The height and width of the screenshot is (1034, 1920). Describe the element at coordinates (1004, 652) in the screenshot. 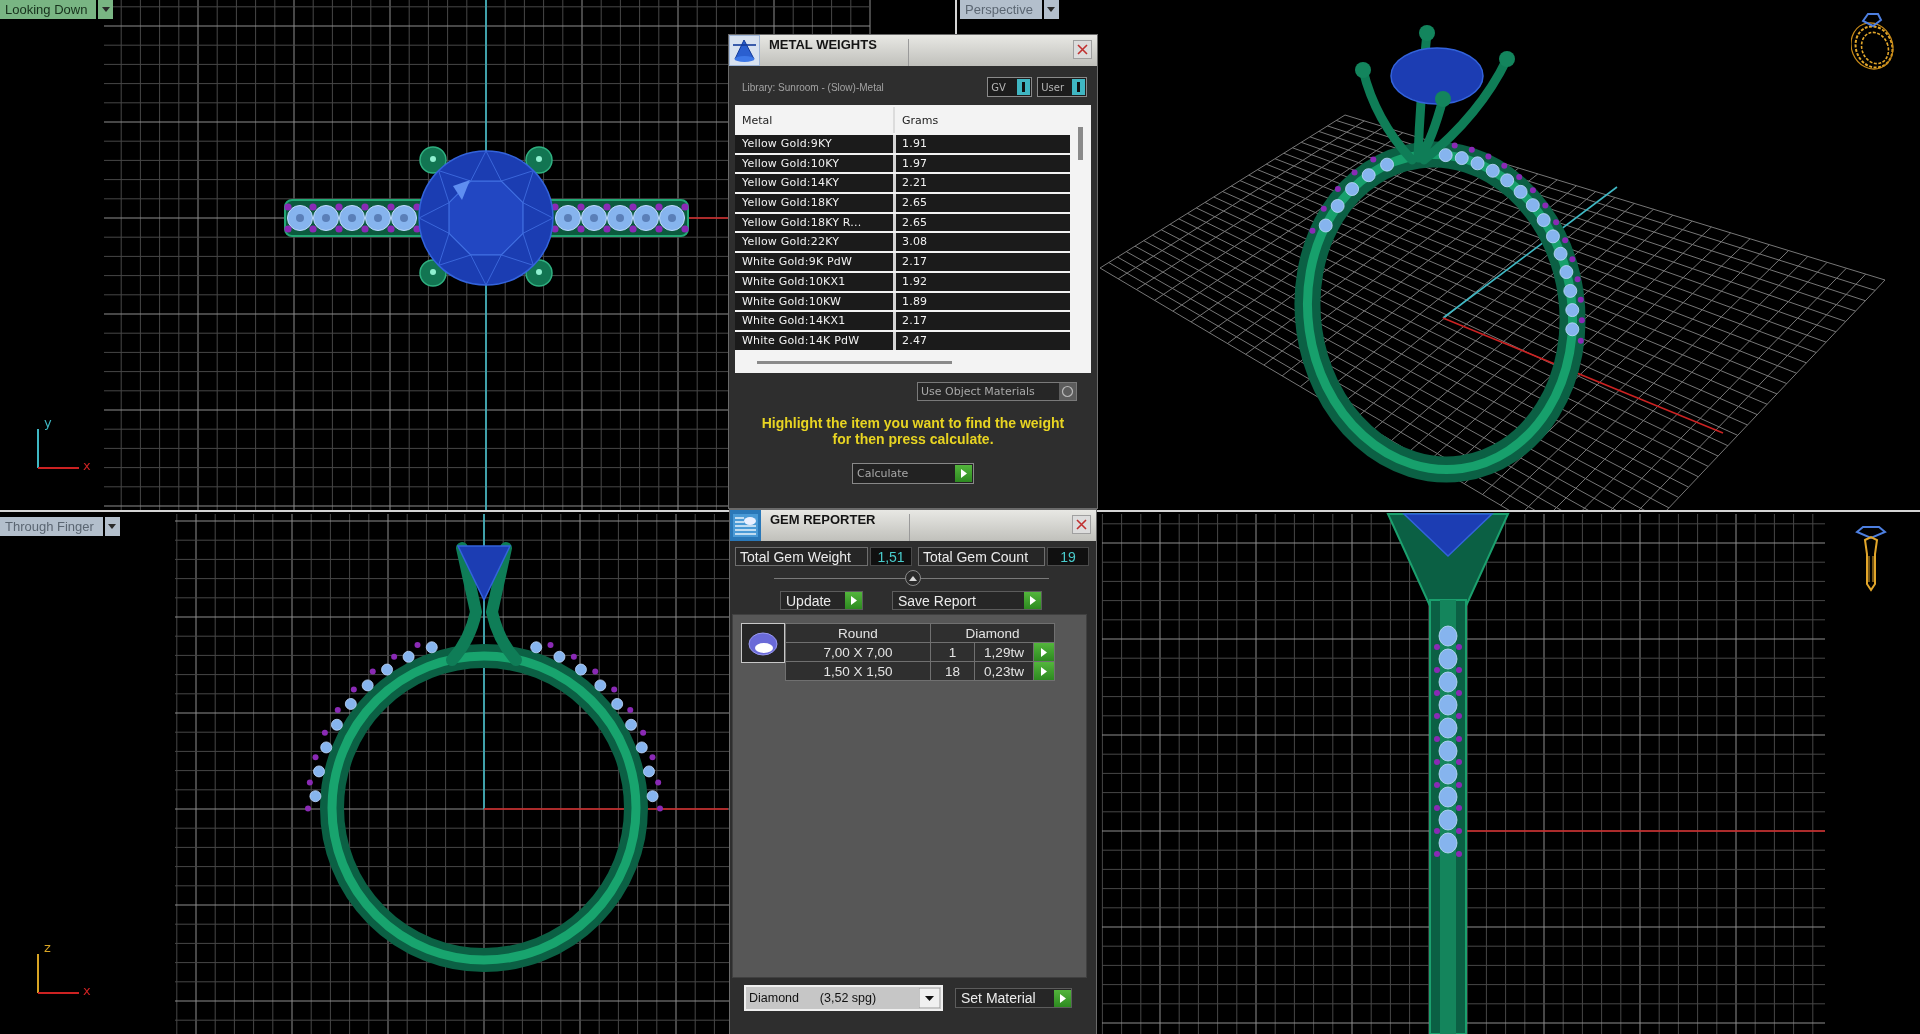

I see `table-cell: 1,29tw` at that location.